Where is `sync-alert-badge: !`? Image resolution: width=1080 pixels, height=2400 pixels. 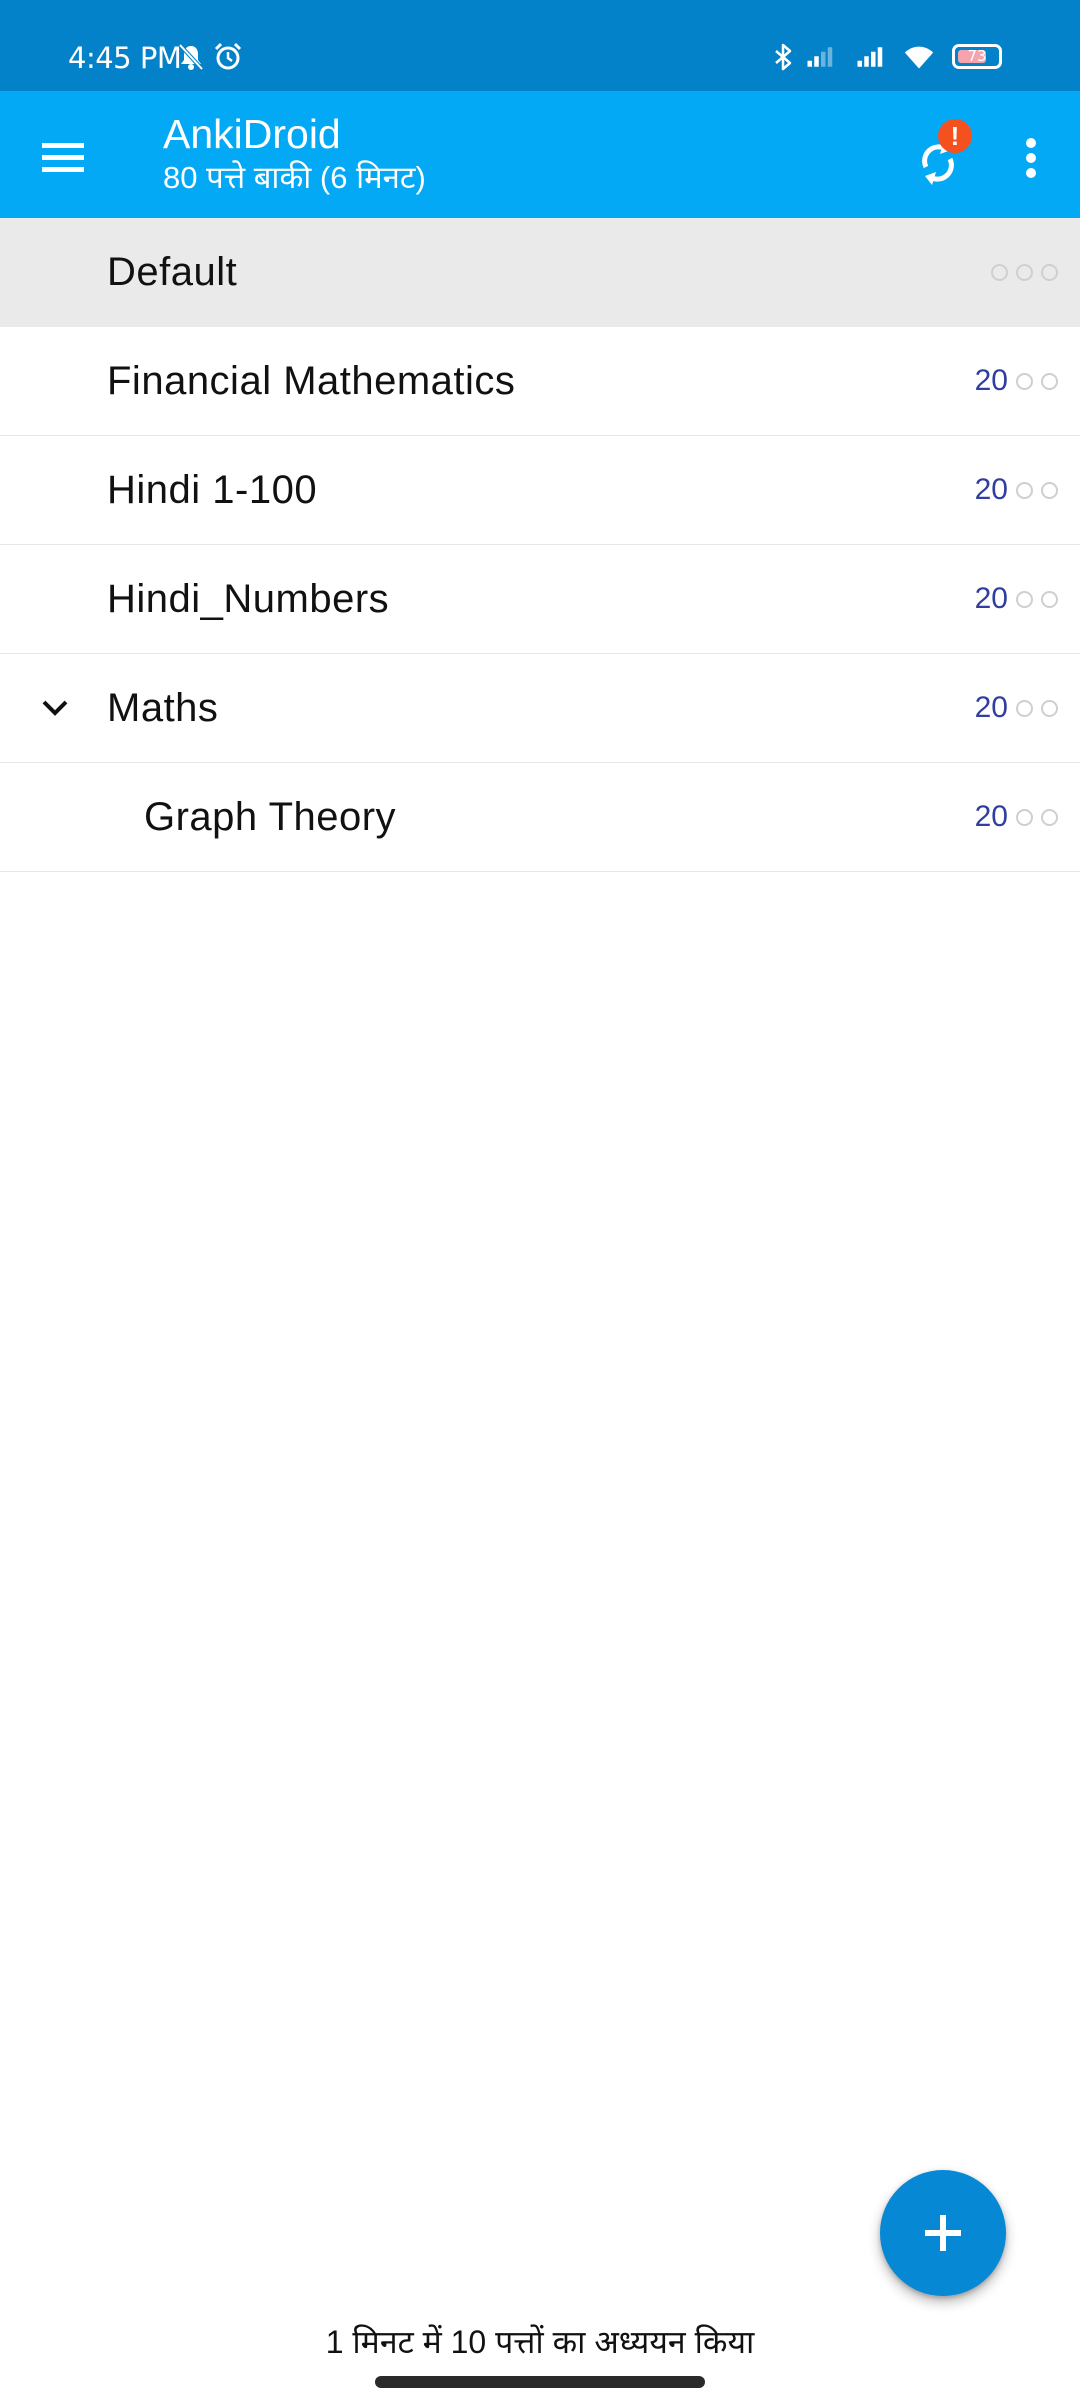
sync-alert-badge: ! is located at coordinates (955, 136).